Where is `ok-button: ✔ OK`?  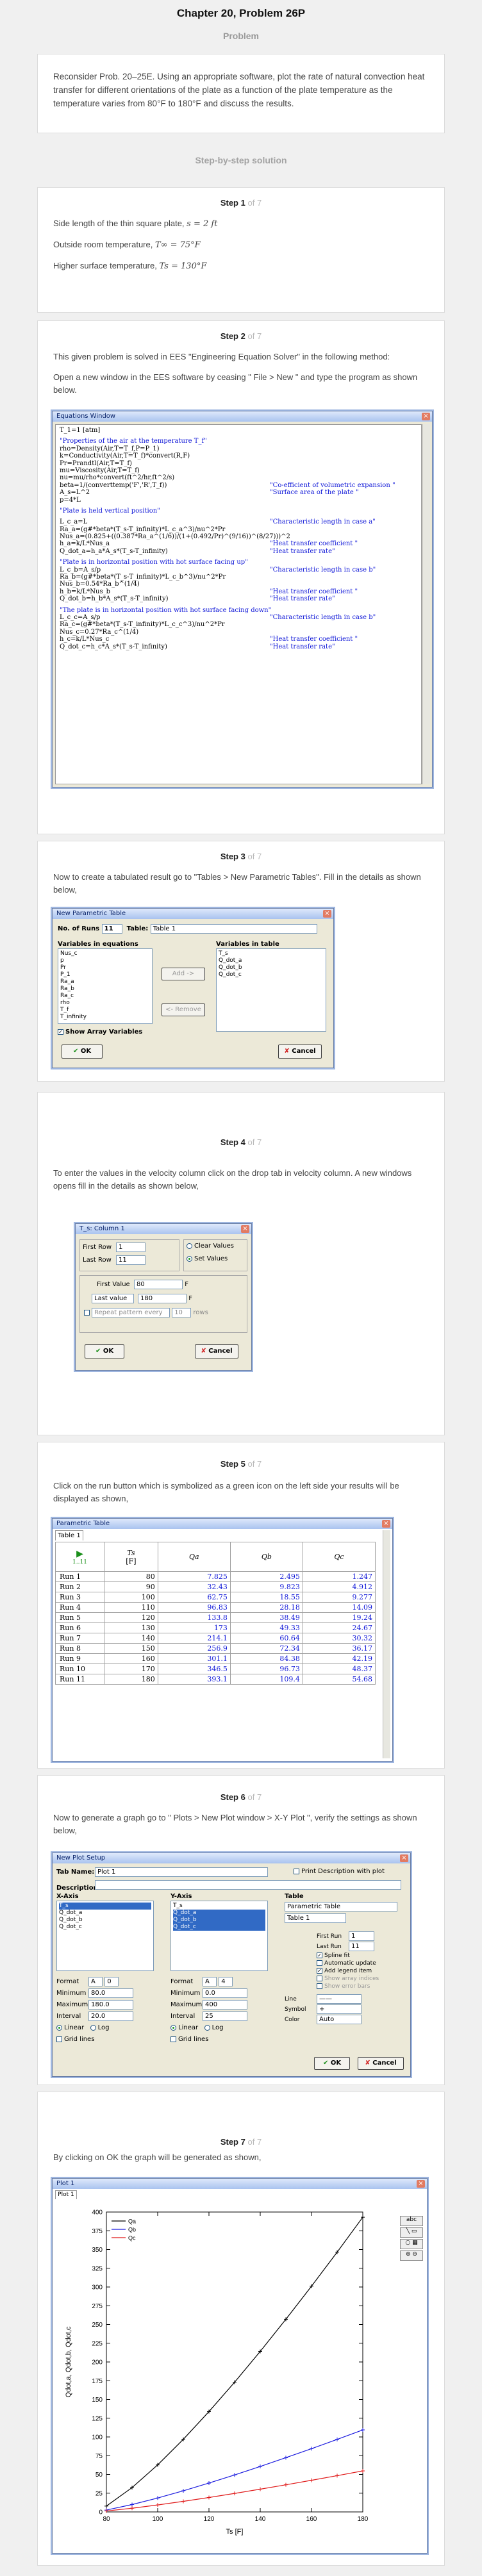
ok-button: ✔ OK is located at coordinates (104, 1351).